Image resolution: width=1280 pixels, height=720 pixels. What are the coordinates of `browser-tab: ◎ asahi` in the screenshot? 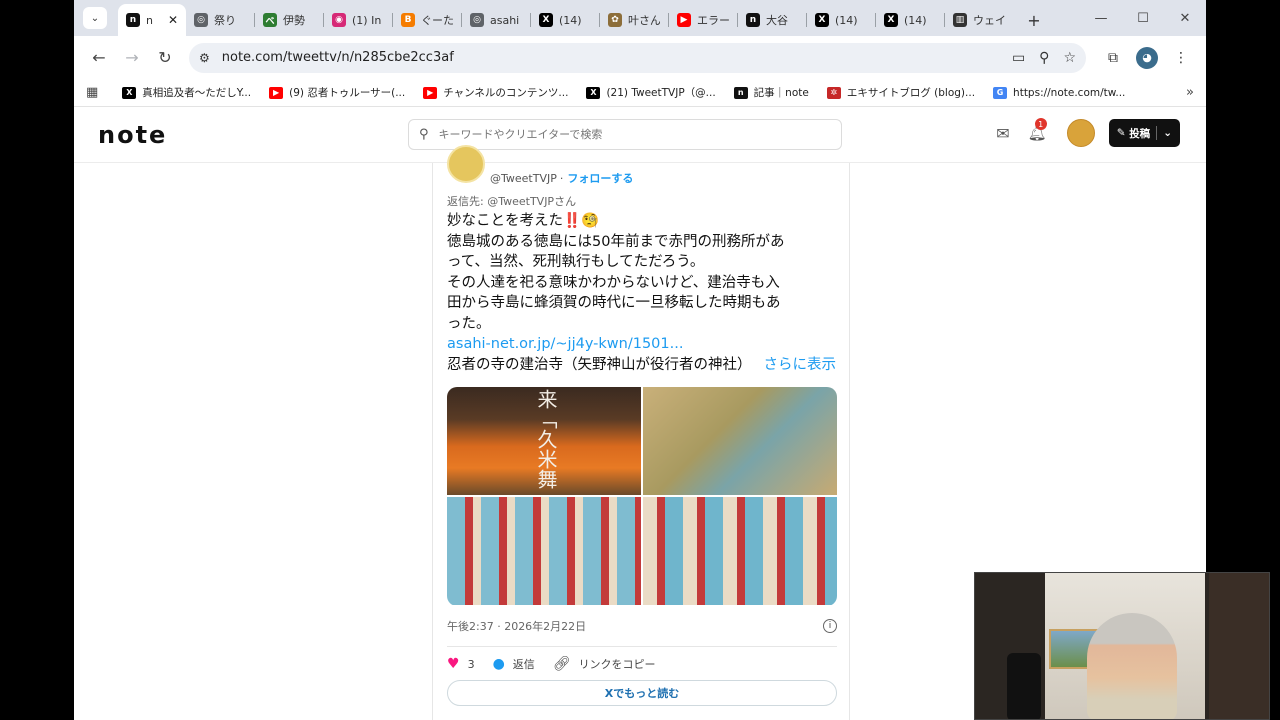 It's located at (496, 20).